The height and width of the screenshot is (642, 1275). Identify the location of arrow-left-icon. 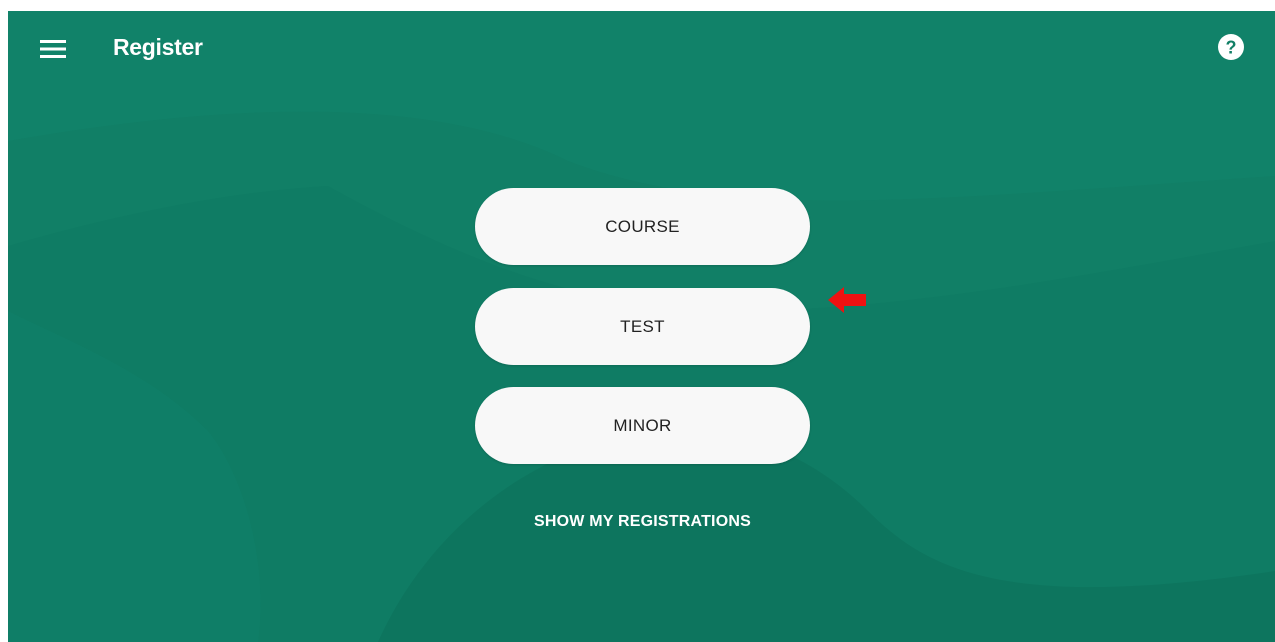
(847, 300).